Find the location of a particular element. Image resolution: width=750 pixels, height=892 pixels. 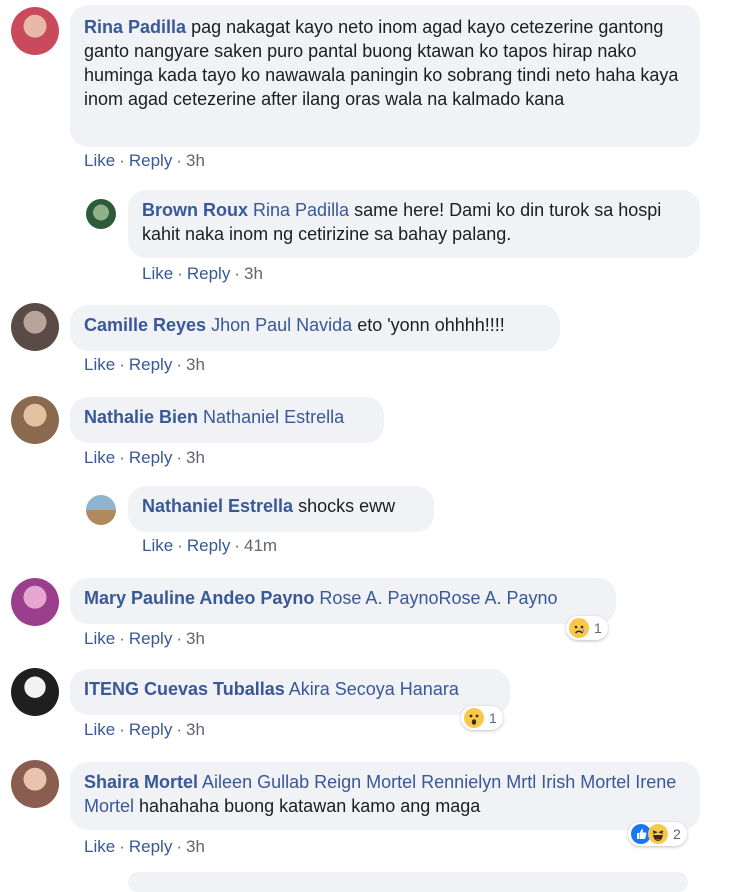

comment-text: shocks eww is located at coordinates (347, 506).